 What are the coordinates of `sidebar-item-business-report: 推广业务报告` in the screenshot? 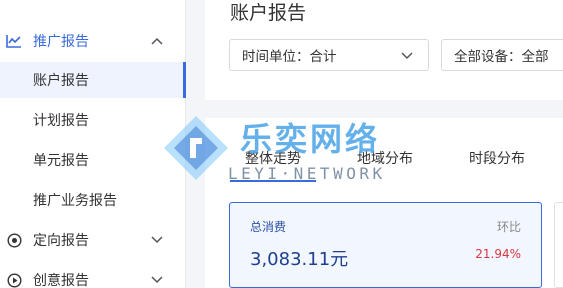 It's located at (93, 200).